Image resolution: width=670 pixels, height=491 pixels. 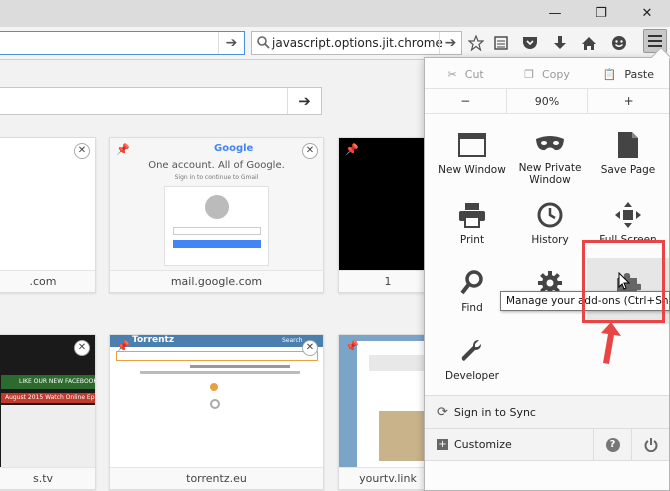 I want to click on spinner-icon, so click(x=215, y=404).